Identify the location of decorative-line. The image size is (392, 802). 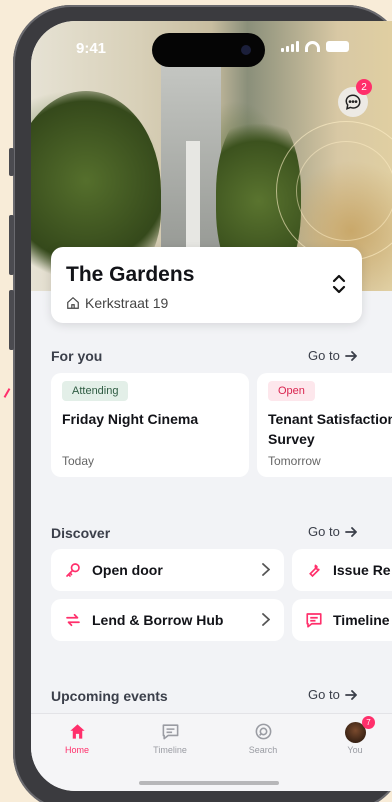
(7, 393).